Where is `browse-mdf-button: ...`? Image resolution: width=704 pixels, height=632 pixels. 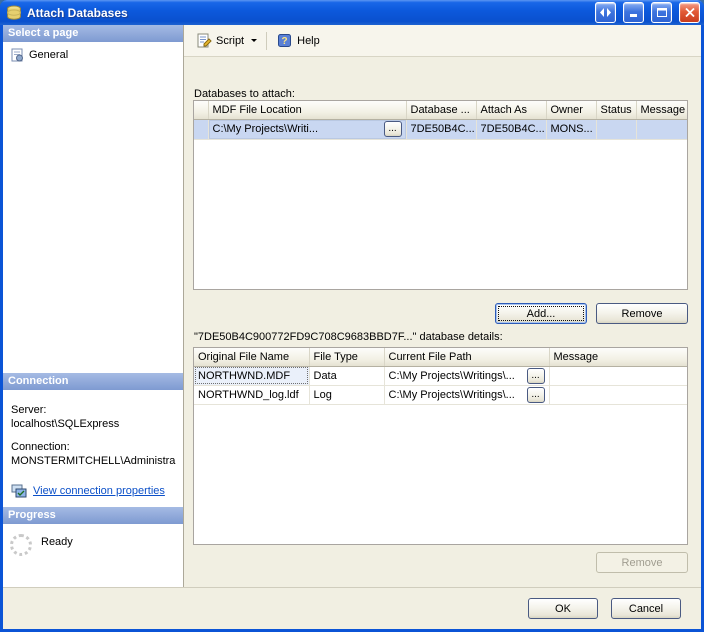
browse-mdf-button: ... is located at coordinates (392, 129).